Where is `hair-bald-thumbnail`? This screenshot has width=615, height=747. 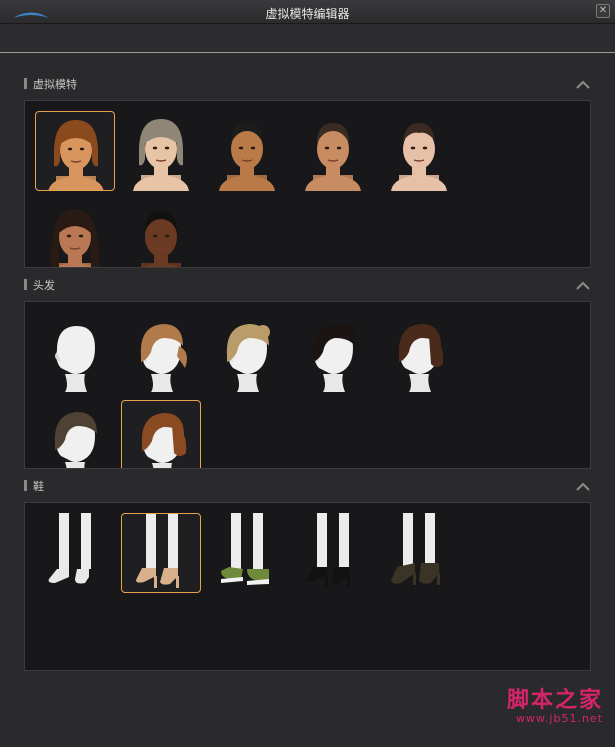
hair-bald-thumbnail is located at coordinates (75, 352).